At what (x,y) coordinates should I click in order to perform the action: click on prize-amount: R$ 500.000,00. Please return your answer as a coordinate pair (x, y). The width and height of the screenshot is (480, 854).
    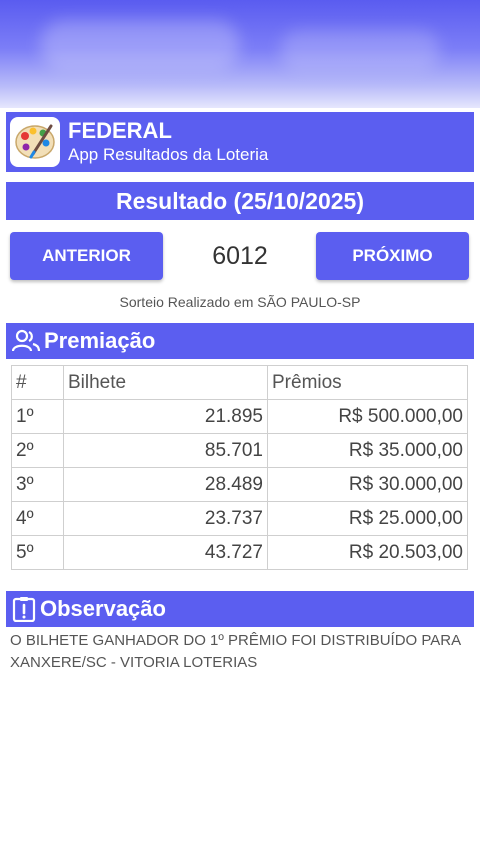
    Looking at the image, I should click on (367, 416).